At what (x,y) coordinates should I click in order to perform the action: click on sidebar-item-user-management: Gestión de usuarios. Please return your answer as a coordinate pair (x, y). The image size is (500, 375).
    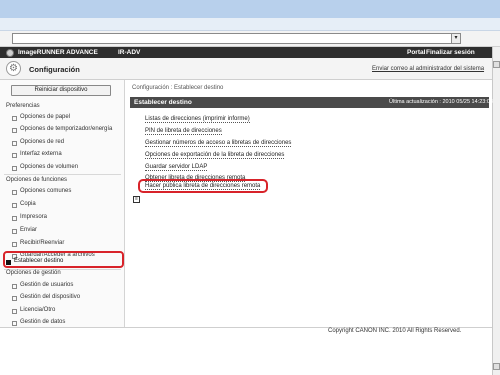
    Looking at the image, I should click on (42, 285).